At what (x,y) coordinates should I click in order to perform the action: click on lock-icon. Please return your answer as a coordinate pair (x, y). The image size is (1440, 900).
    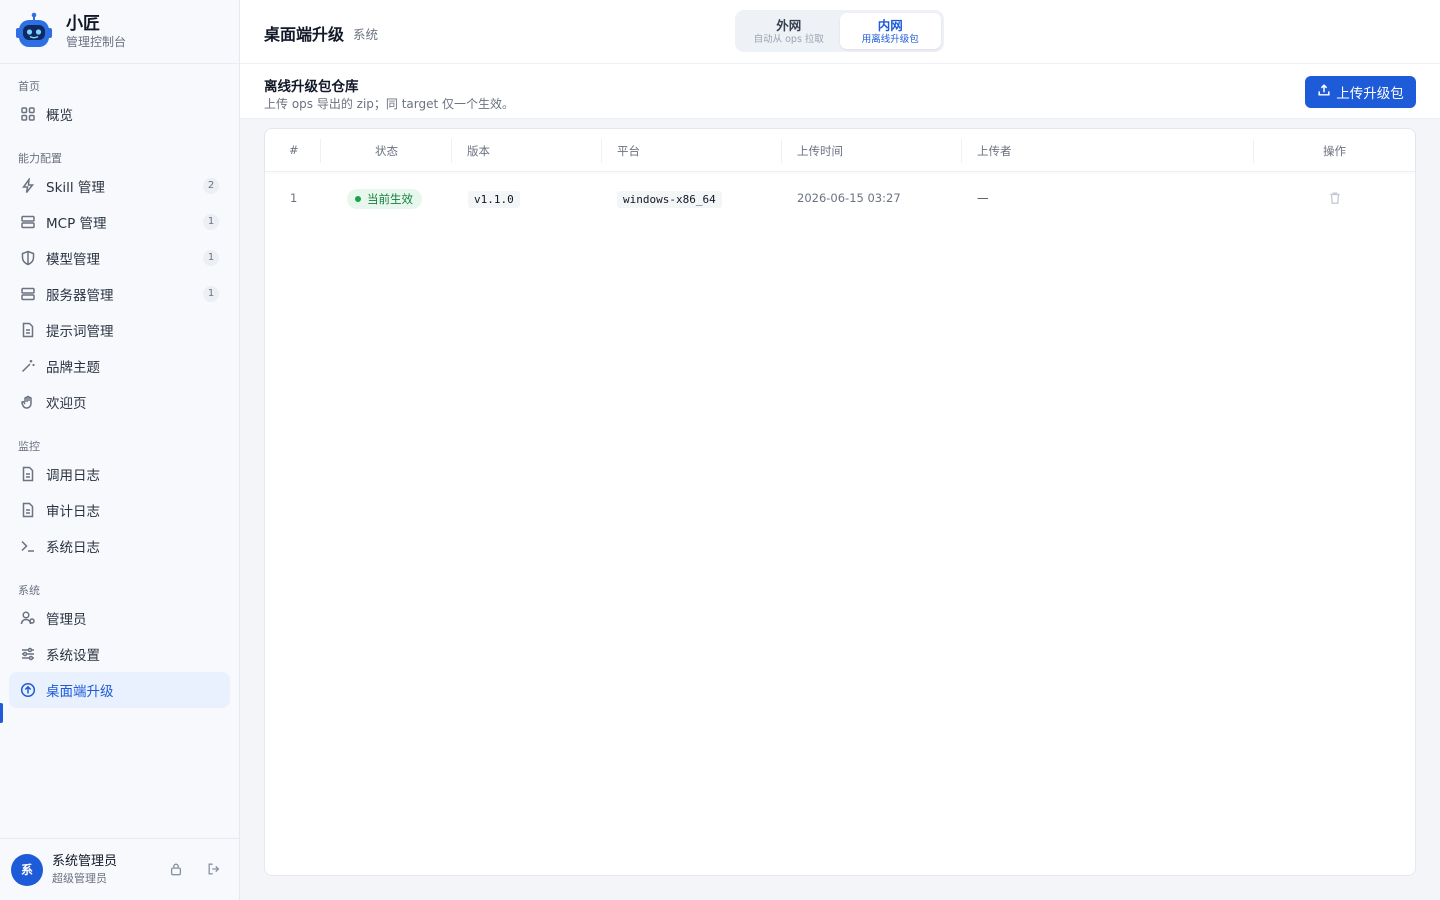
    Looking at the image, I should click on (176, 870).